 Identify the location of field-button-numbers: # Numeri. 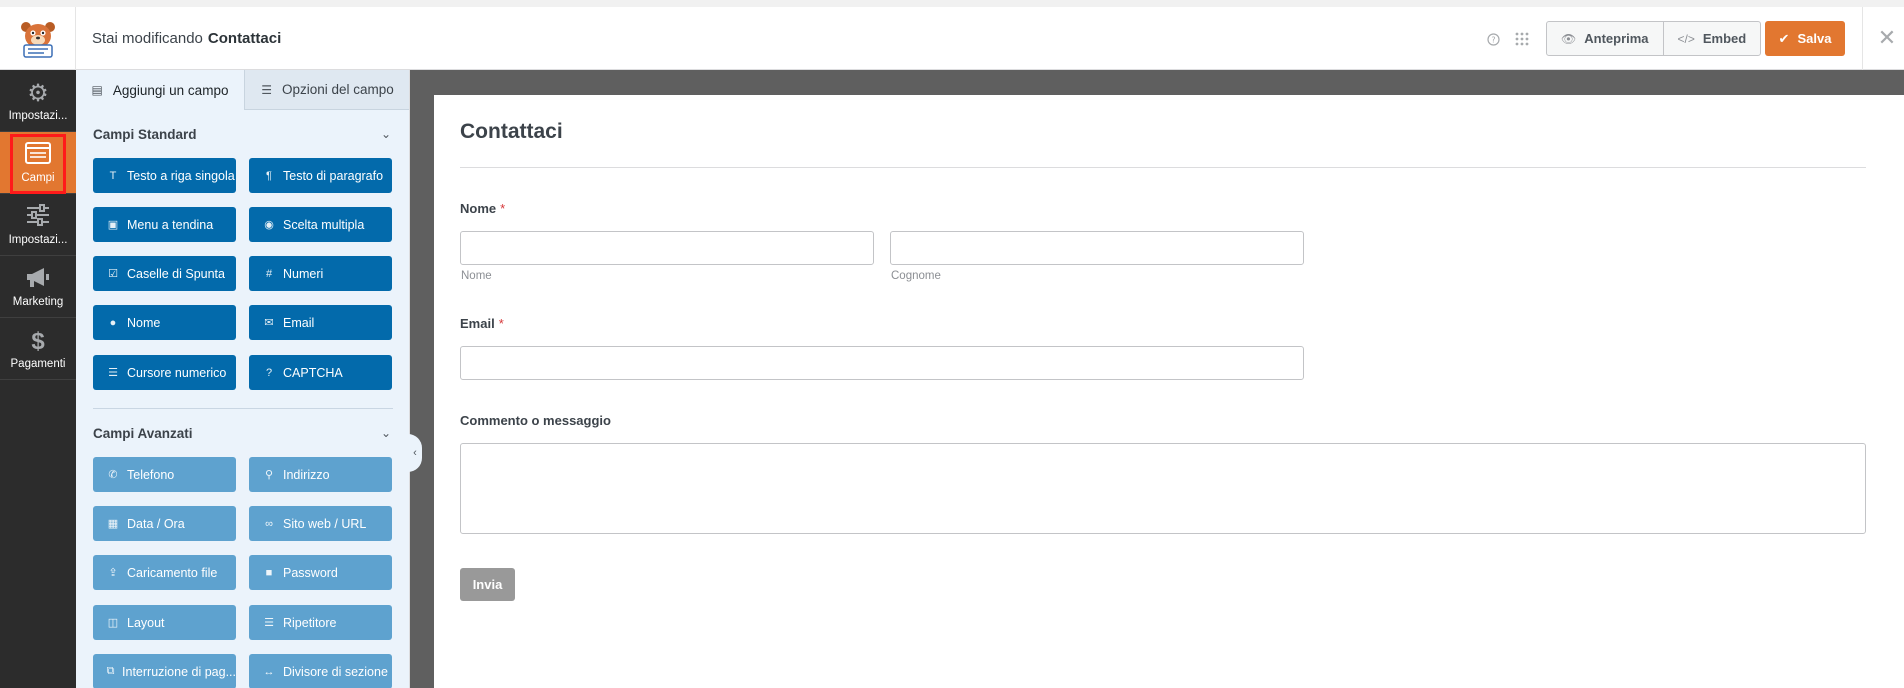
(320, 273).